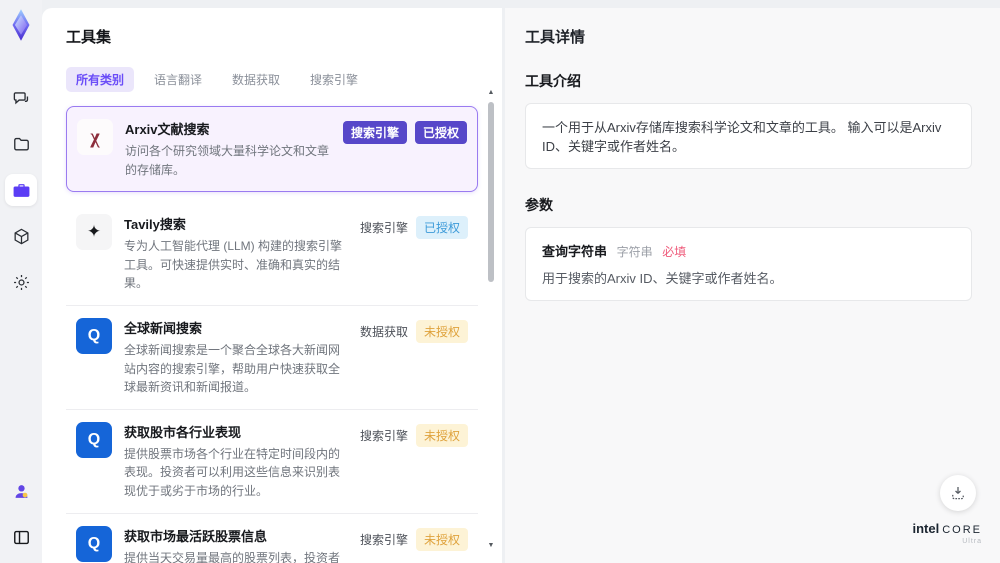 This screenshot has height=563, width=1000. I want to click on param-required-flag: 必填, so click(674, 252).